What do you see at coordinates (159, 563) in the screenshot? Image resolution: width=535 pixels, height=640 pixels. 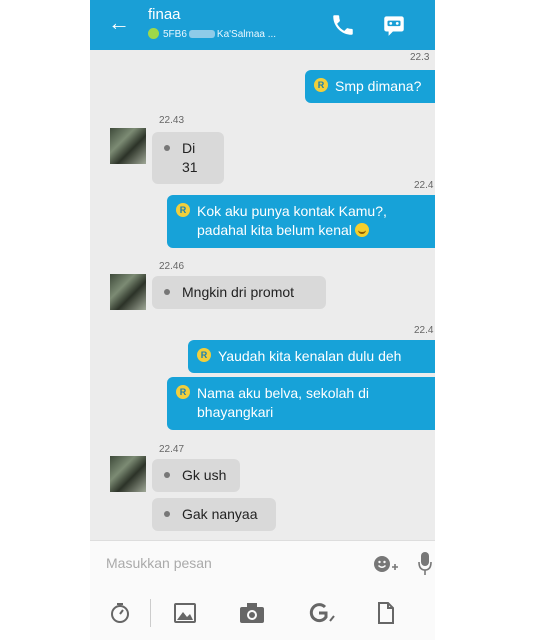 I see `message-input: Masukkan pesan` at bounding box center [159, 563].